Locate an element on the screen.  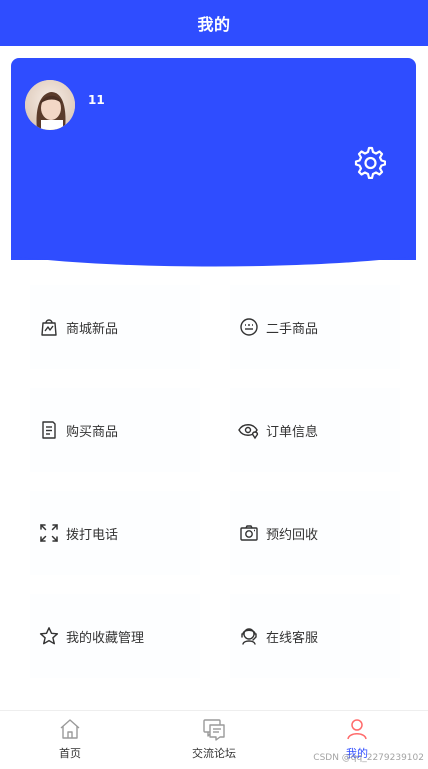
menu-item-label: 订单信息 is located at coordinates (292, 432).